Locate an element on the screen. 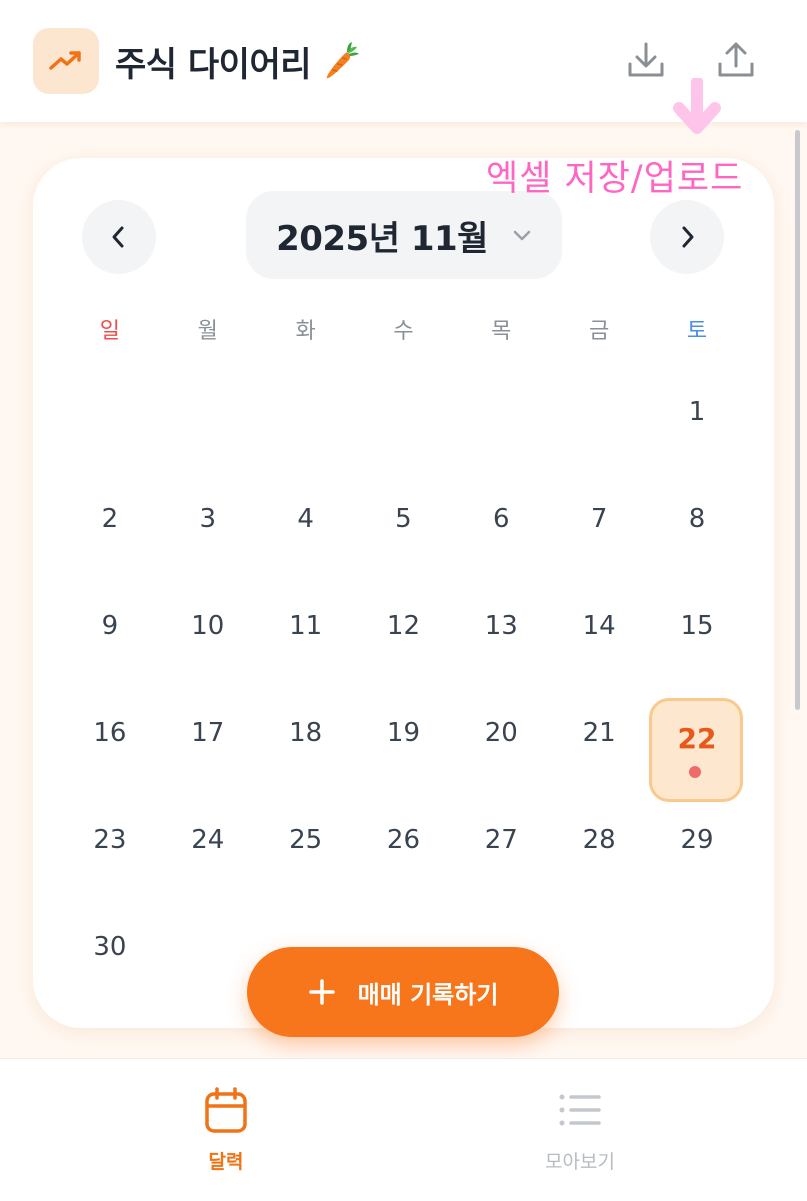  calendar-day-cell: 11 is located at coordinates (306, 625).